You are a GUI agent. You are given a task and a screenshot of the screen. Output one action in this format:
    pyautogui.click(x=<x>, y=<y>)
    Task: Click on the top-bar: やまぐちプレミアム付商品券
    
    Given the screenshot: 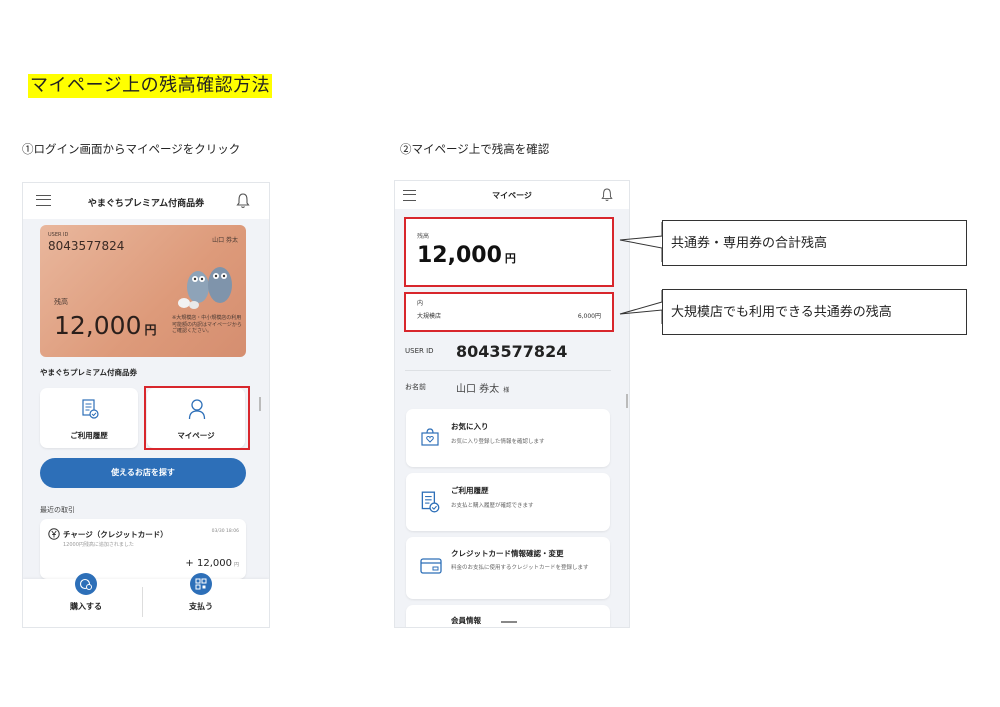 What is the action you would take?
    pyautogui.click(x=146, y=201)
    